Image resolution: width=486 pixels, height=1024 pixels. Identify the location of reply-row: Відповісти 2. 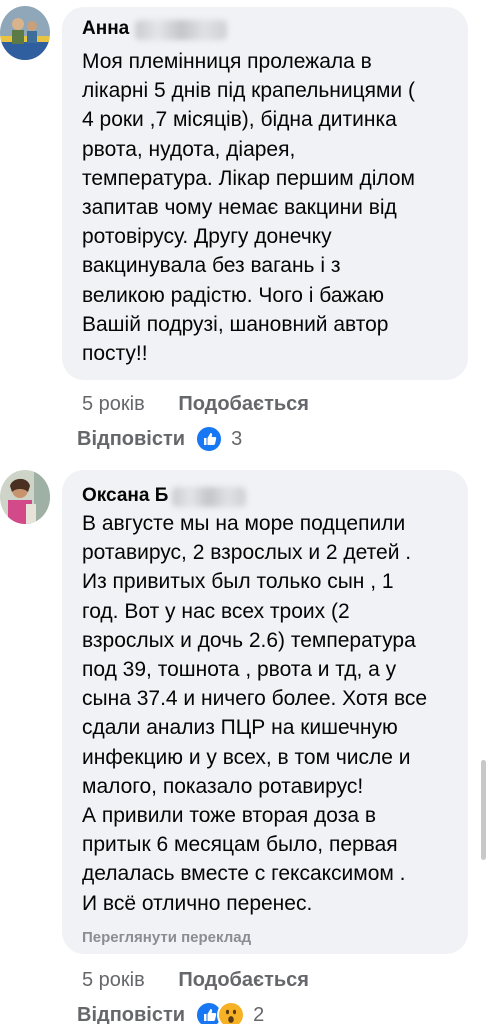
(170, 1012).